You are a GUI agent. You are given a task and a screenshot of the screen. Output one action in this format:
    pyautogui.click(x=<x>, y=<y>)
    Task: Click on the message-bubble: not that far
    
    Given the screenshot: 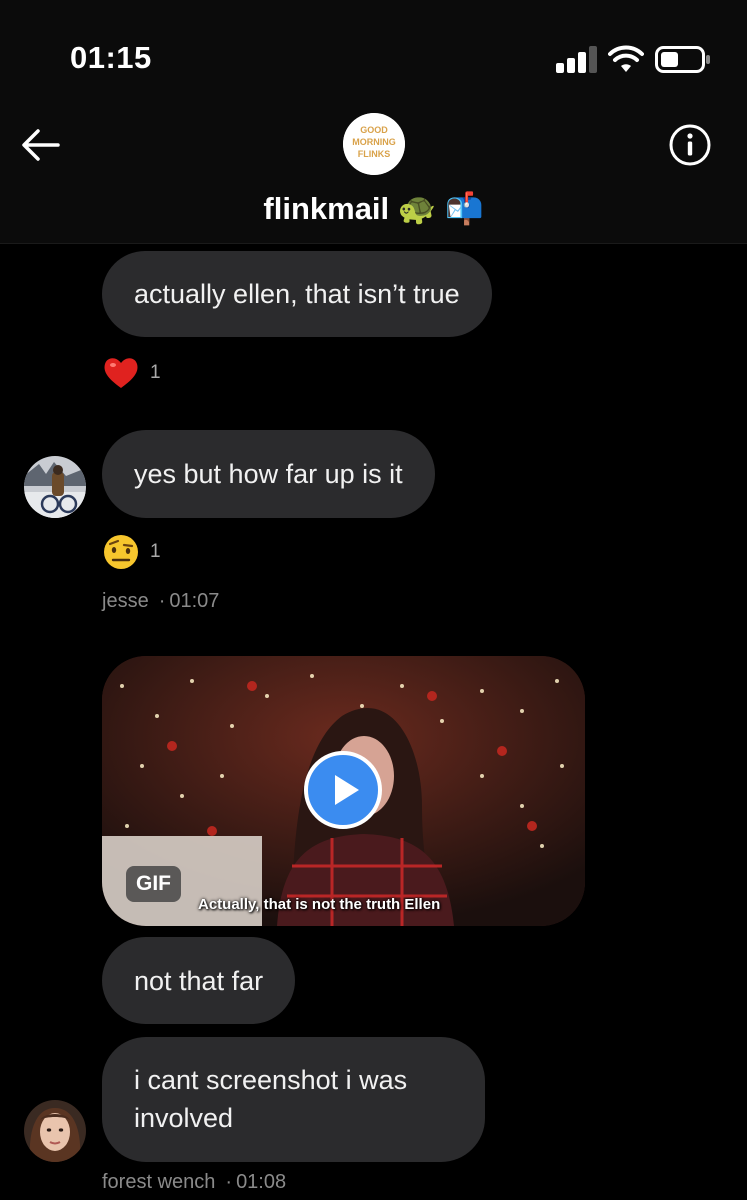 What is the action you would take?
    pyautogui.click(x=199, y=980)
    